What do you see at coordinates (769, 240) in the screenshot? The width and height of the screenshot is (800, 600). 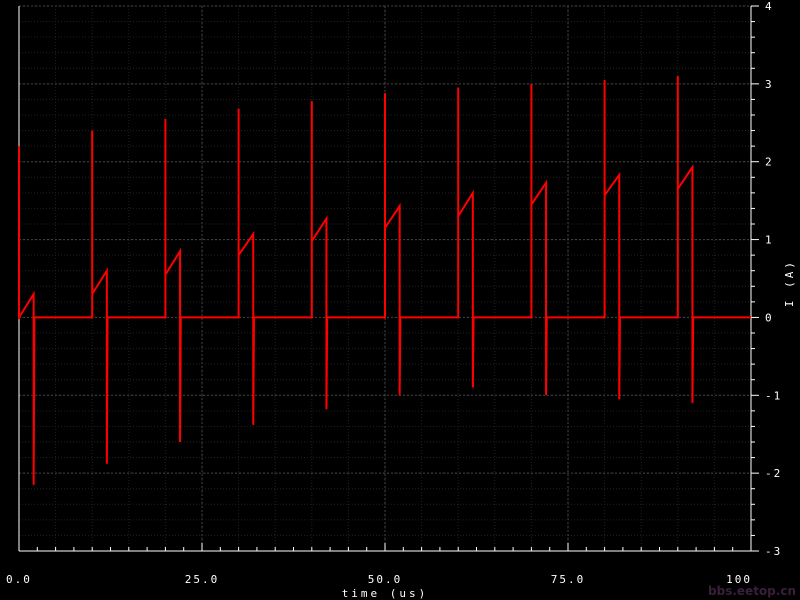 I see `y-tick-label: 1` at bounding box center [769, 240].